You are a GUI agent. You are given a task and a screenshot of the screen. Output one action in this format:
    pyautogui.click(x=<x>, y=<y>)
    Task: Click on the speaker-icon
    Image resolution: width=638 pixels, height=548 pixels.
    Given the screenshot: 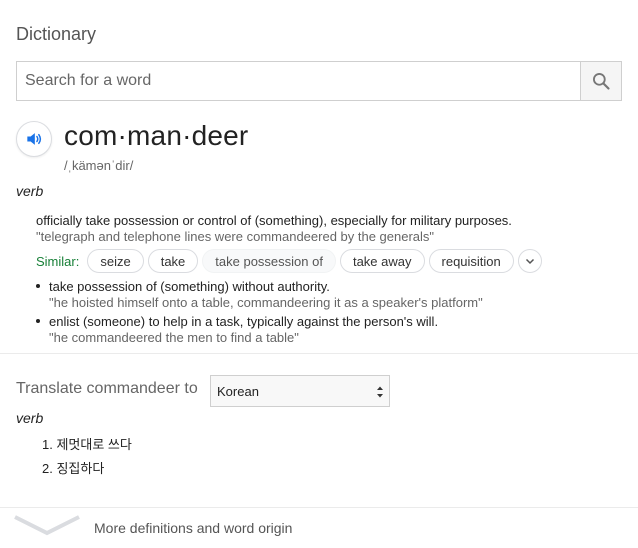 What is the action you would take?
    pyautogui.click(x=34, y=139)
    